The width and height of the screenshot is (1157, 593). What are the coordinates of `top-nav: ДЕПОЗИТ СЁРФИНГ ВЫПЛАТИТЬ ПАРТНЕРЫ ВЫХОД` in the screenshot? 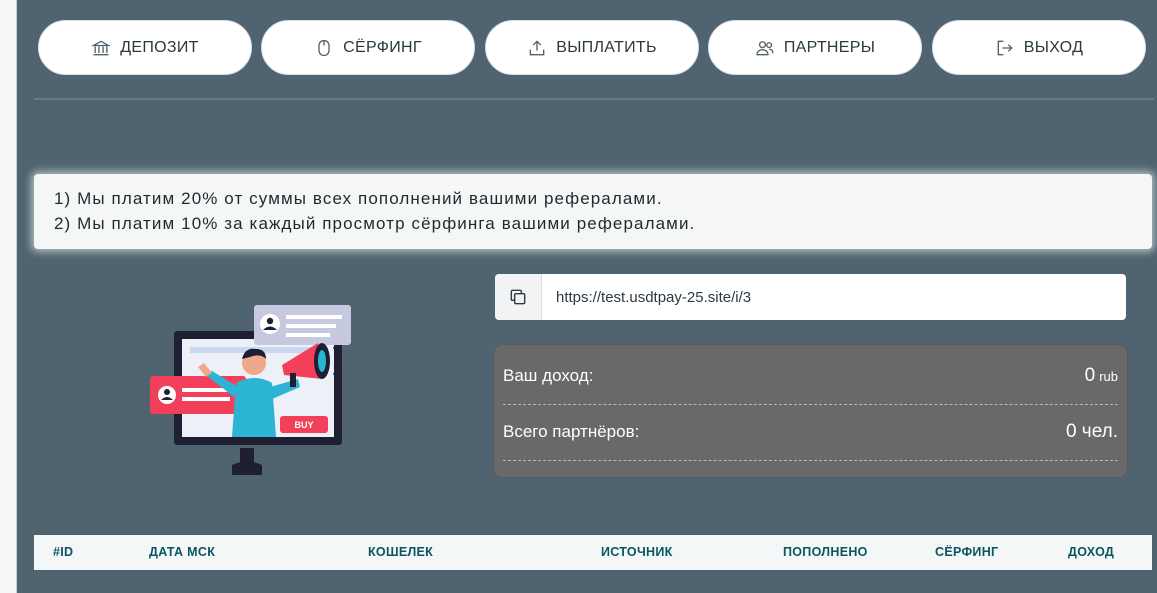 It's located at (593, 48).